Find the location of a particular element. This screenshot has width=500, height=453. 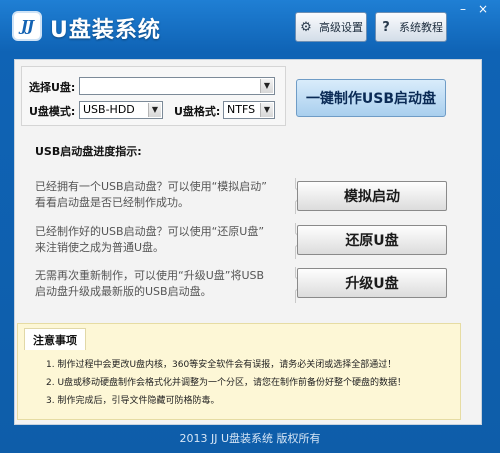

u-mode-combo: USB-HDD ▼ is located at coordinates (121, 110).